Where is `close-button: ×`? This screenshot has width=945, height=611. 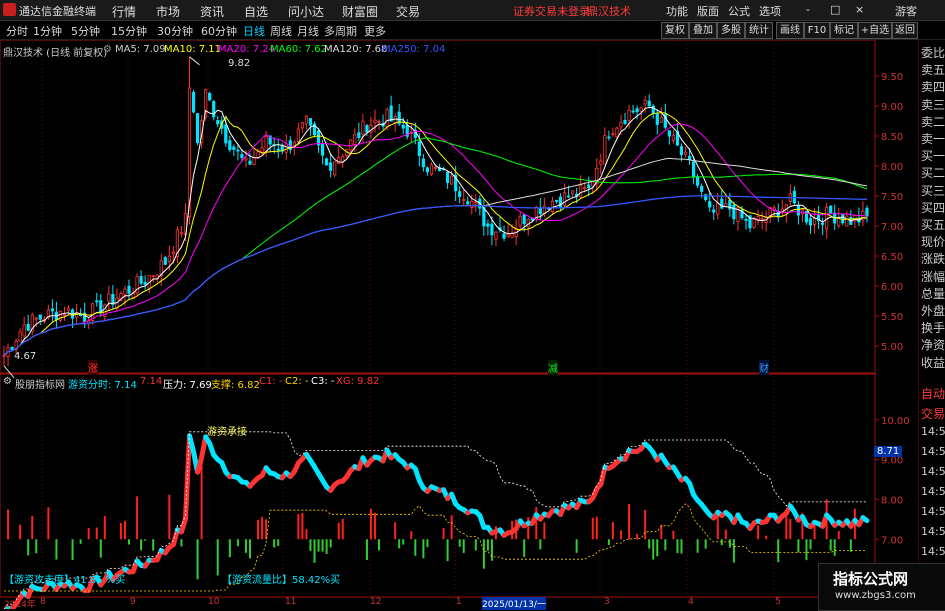
close-button: × is located at coordinates (859, 9).